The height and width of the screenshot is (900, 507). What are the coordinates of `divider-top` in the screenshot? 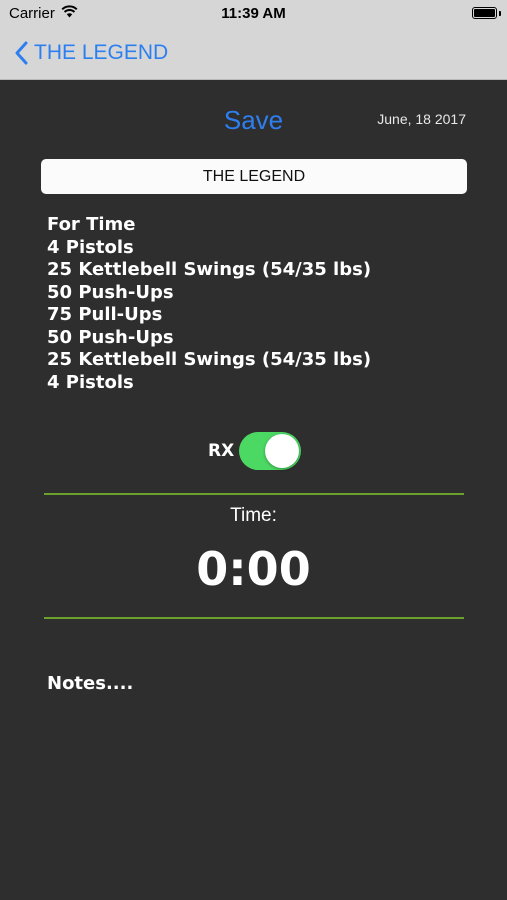 It's located at (254, 494).